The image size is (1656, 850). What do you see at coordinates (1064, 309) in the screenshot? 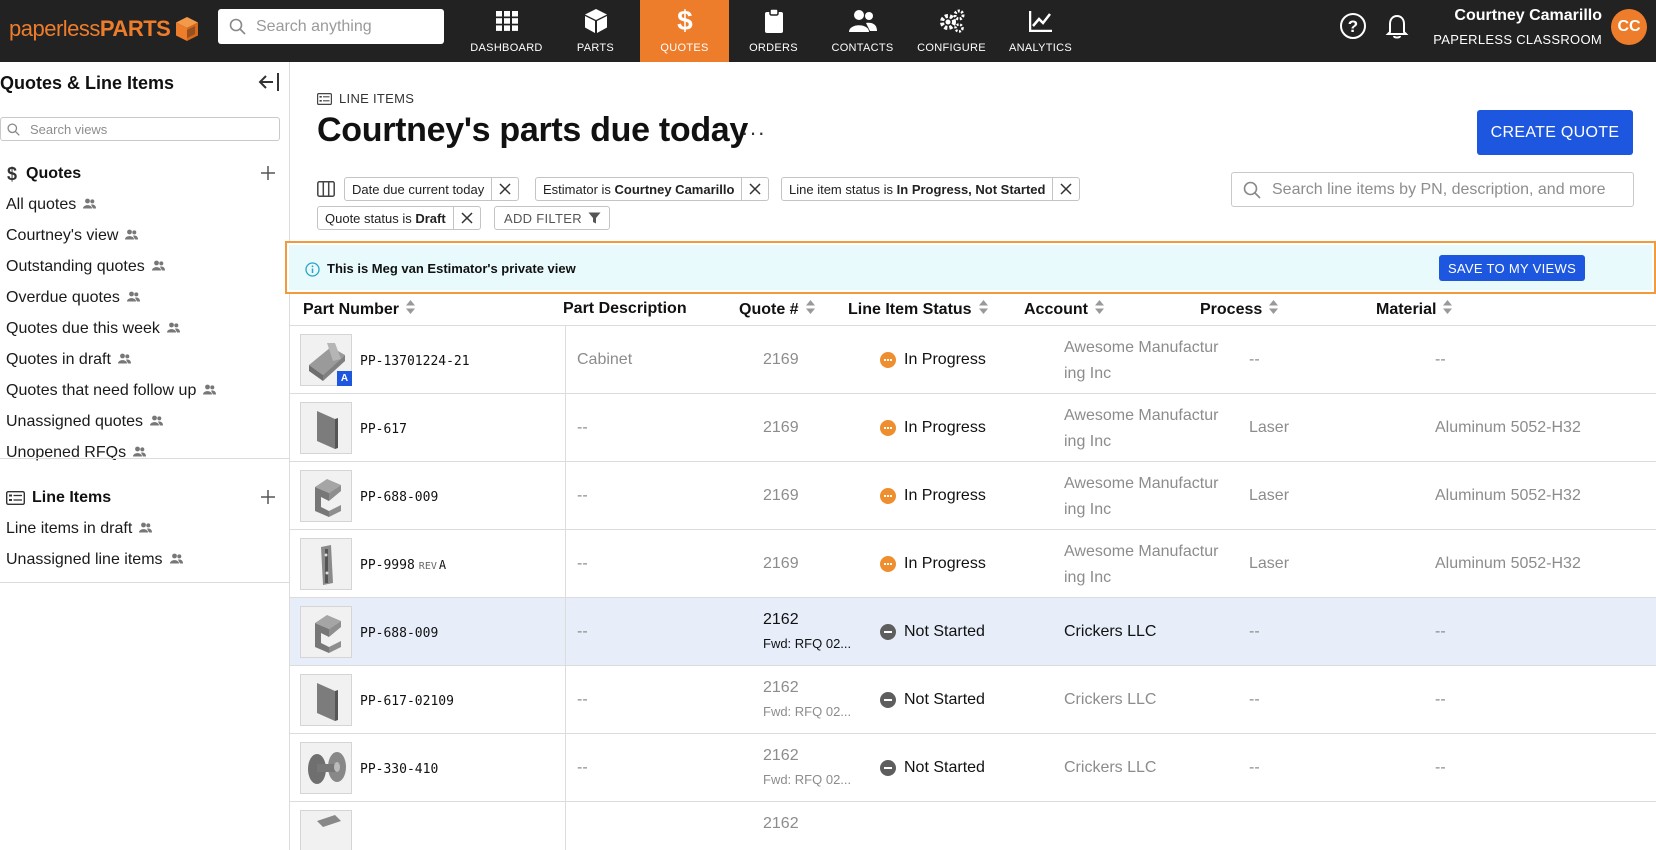
I see `column-header-account: Account` at bounding box center [1064, 309].